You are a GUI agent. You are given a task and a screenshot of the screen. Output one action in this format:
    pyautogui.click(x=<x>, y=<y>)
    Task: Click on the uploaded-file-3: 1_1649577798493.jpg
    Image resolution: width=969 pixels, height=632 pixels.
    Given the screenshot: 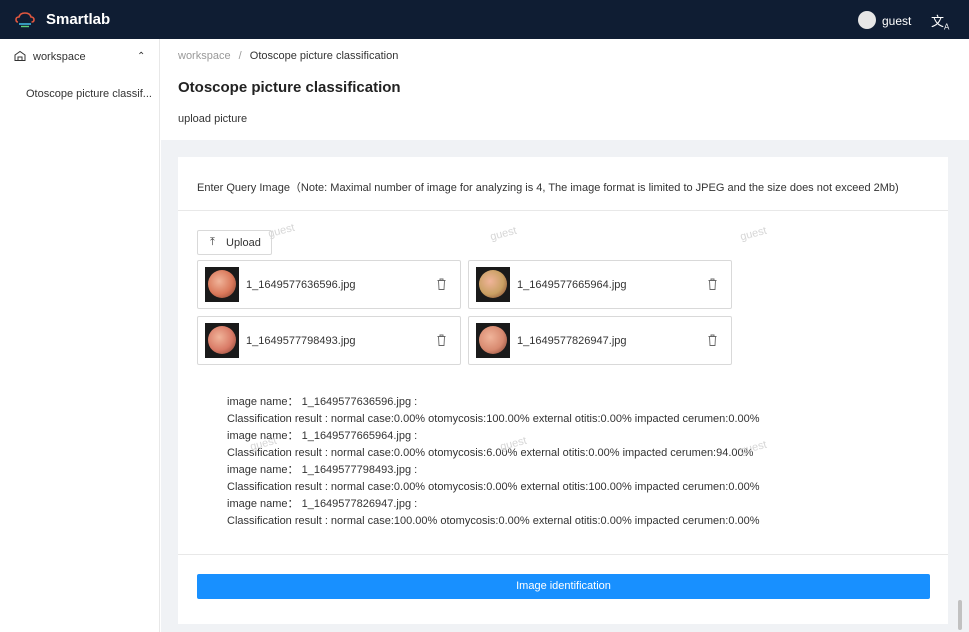 What is the action you would take?
    pyautogui.click(x=329, y=340)
    